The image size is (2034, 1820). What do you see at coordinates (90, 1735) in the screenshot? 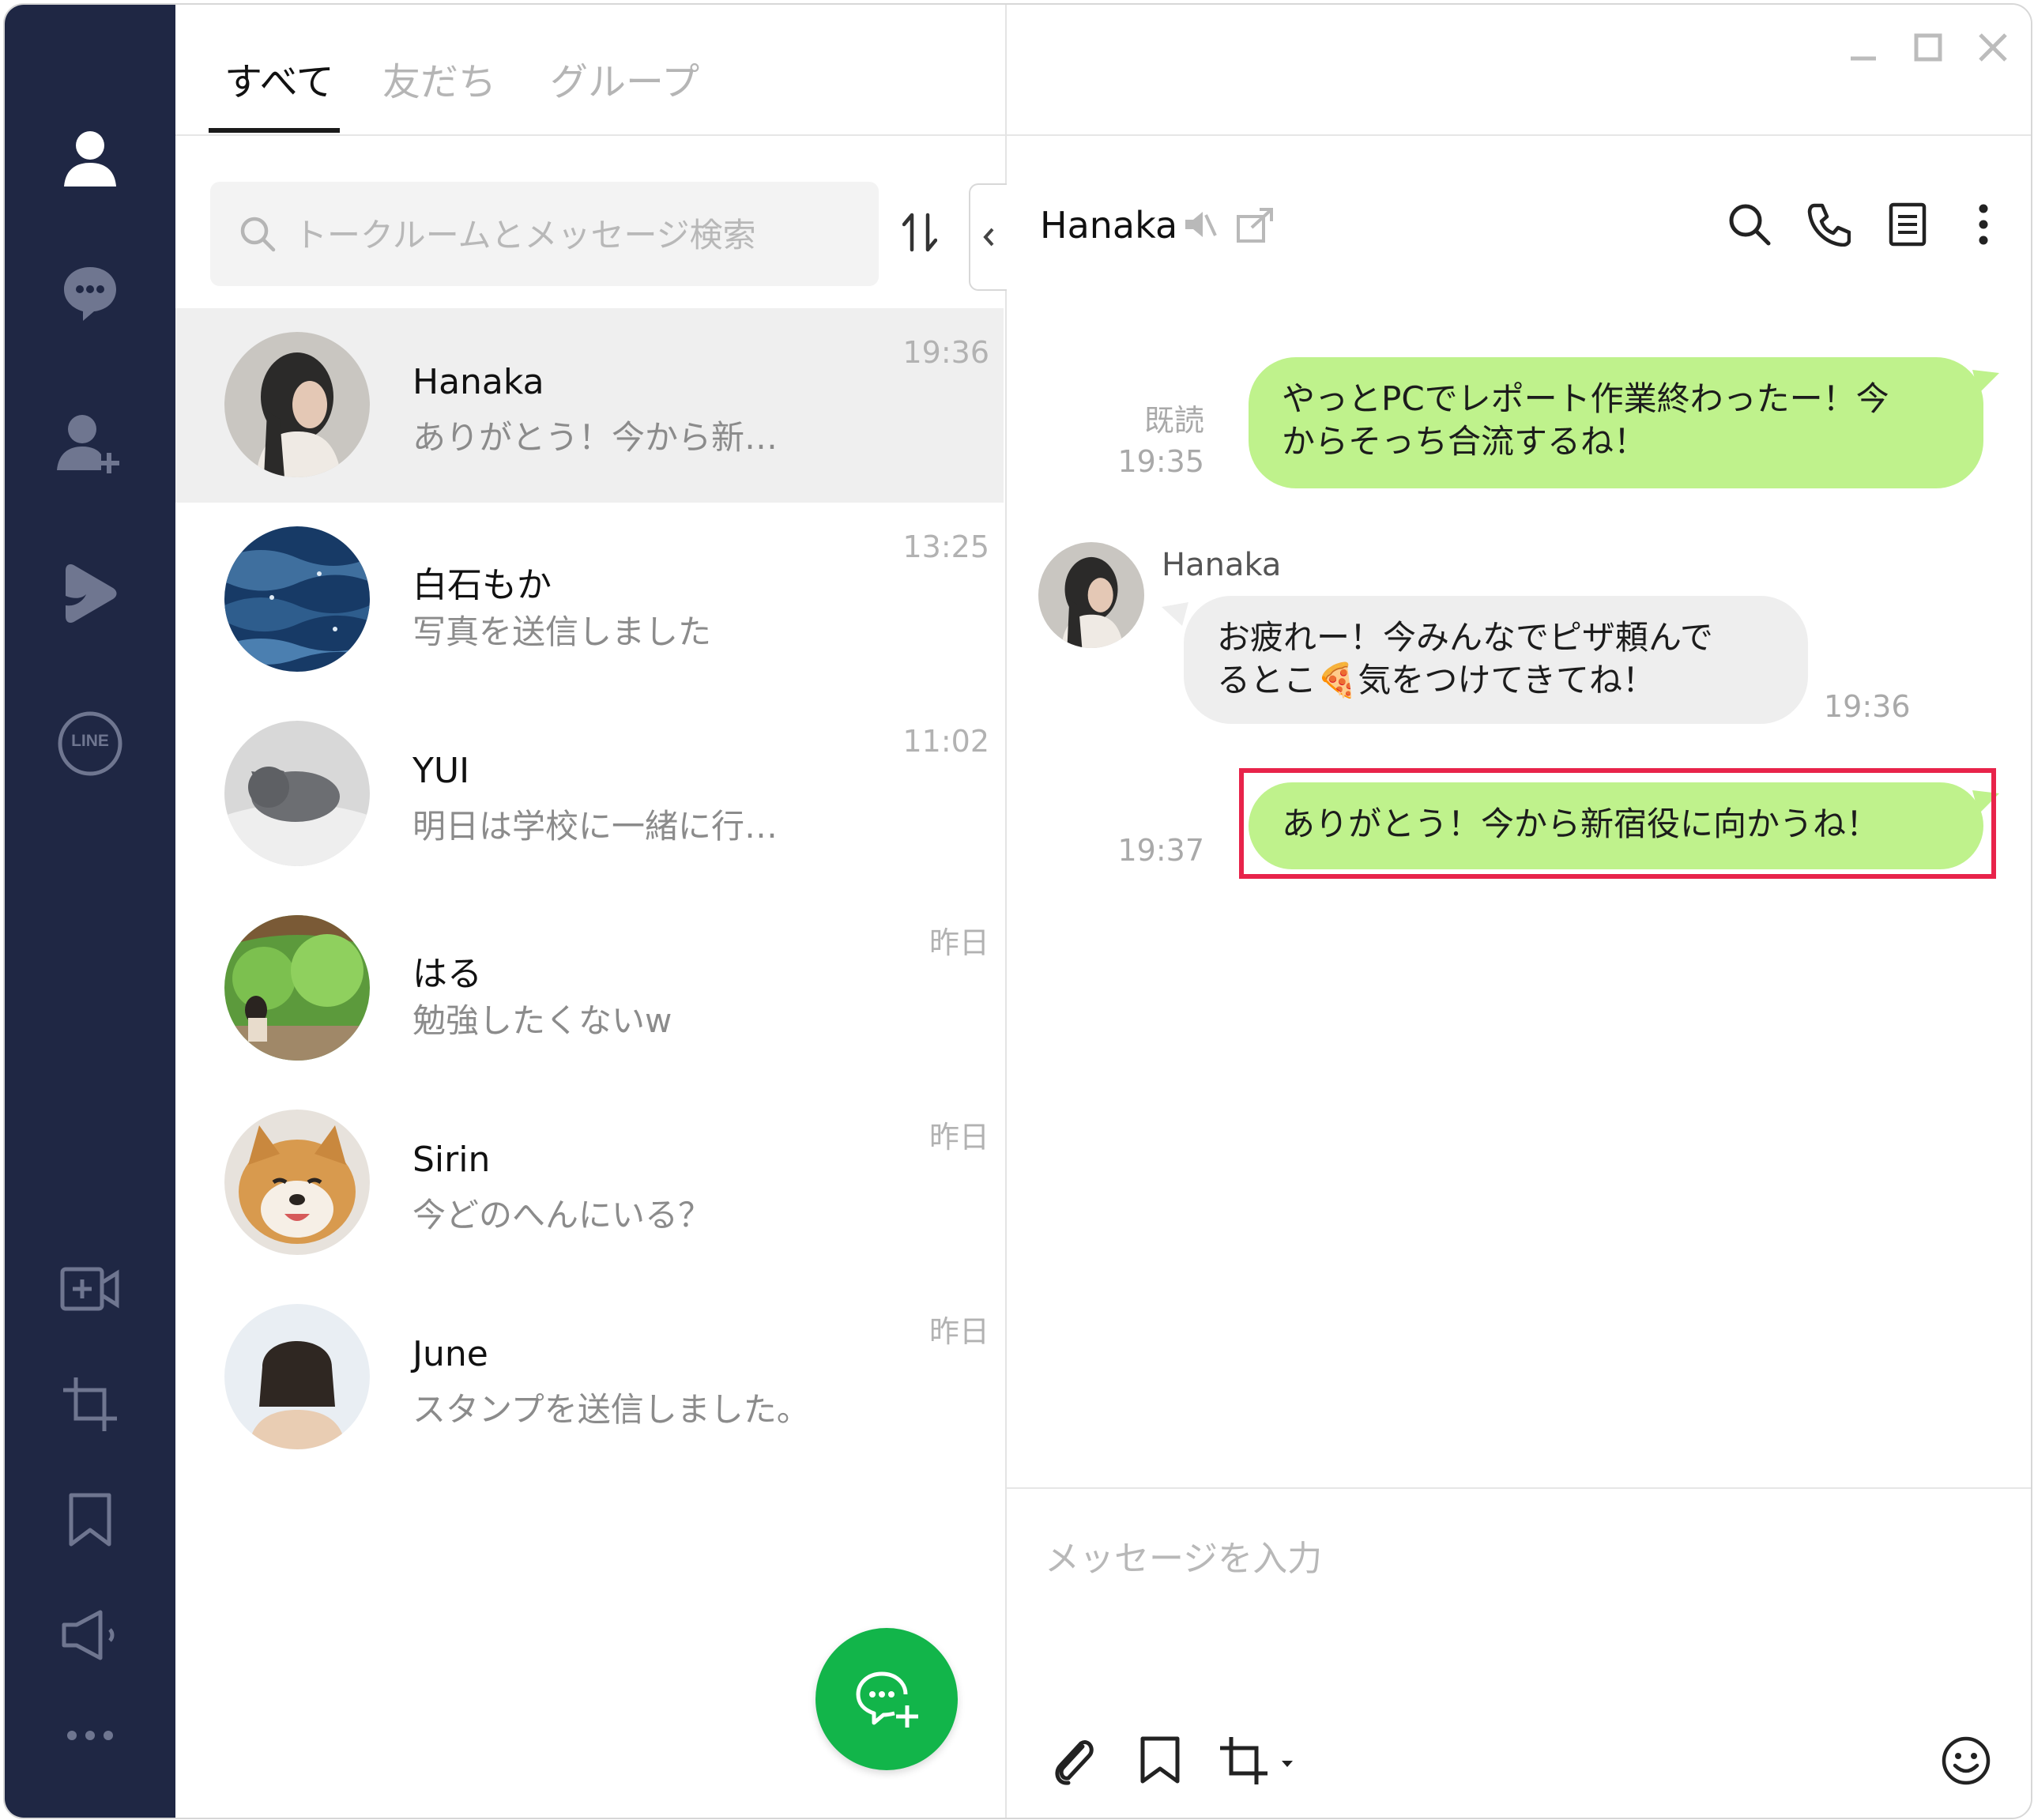
I see `more-icon` at bounding box center [90, 1735].